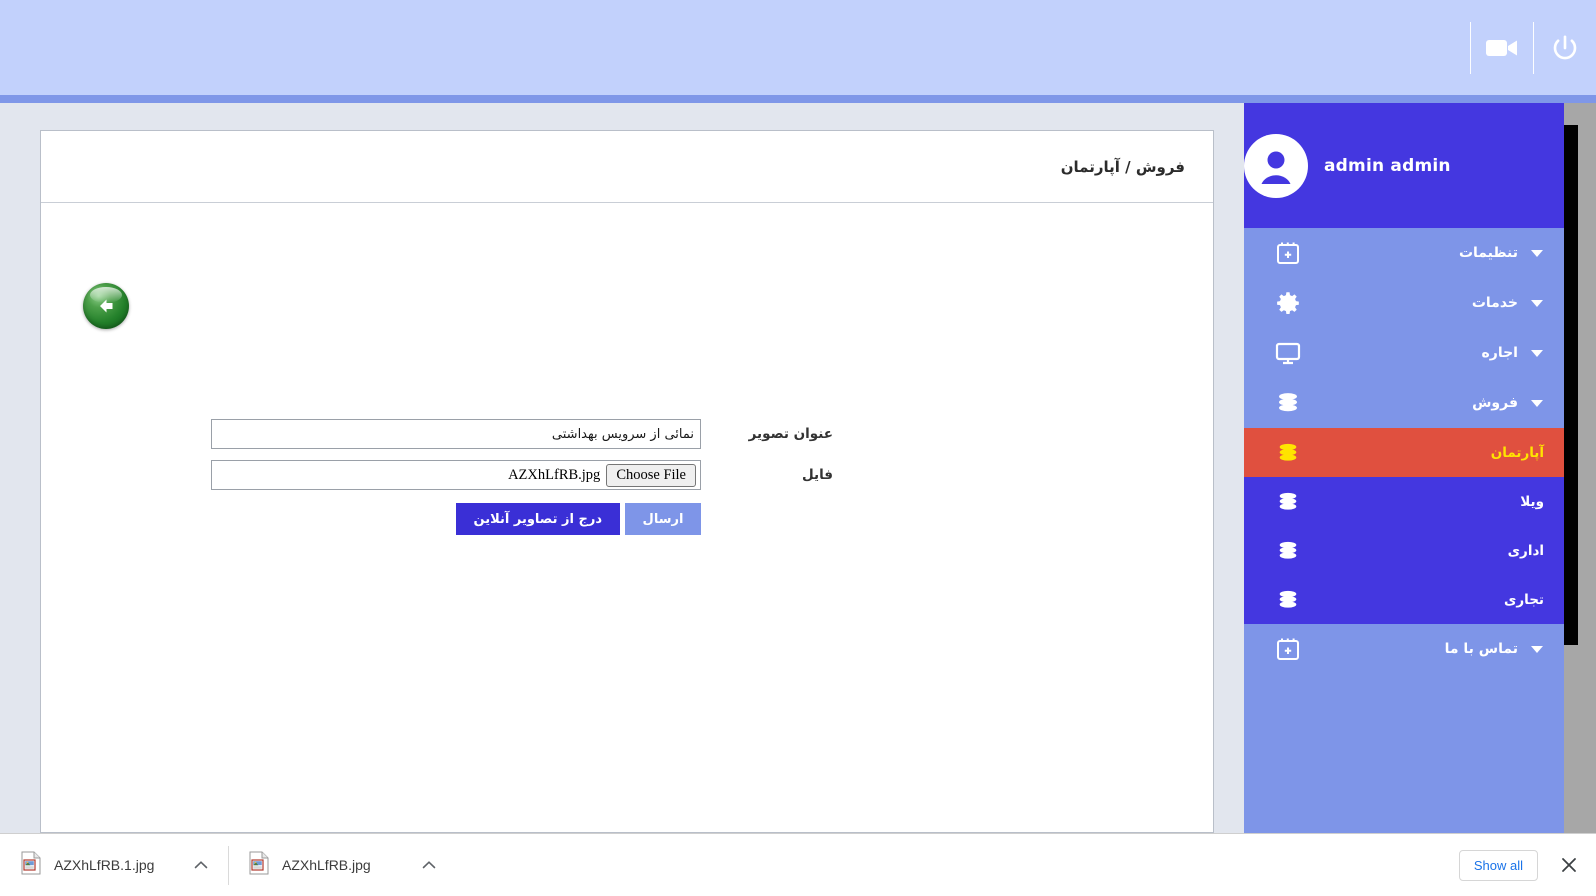  Describe the element at coordinates (1494, 303) in the screenshot. I see `sidebar-item-label: خدمات` at that location.